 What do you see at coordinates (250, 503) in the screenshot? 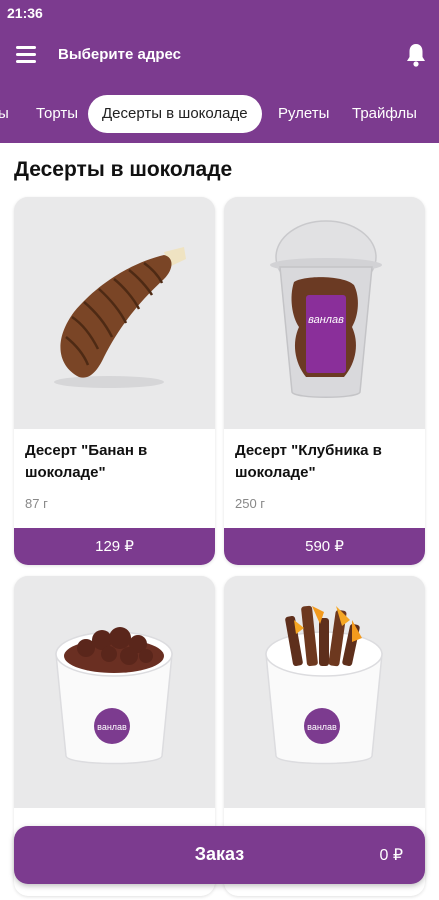
I see `product-weight: 250 г` at bounding box center [250, 503].